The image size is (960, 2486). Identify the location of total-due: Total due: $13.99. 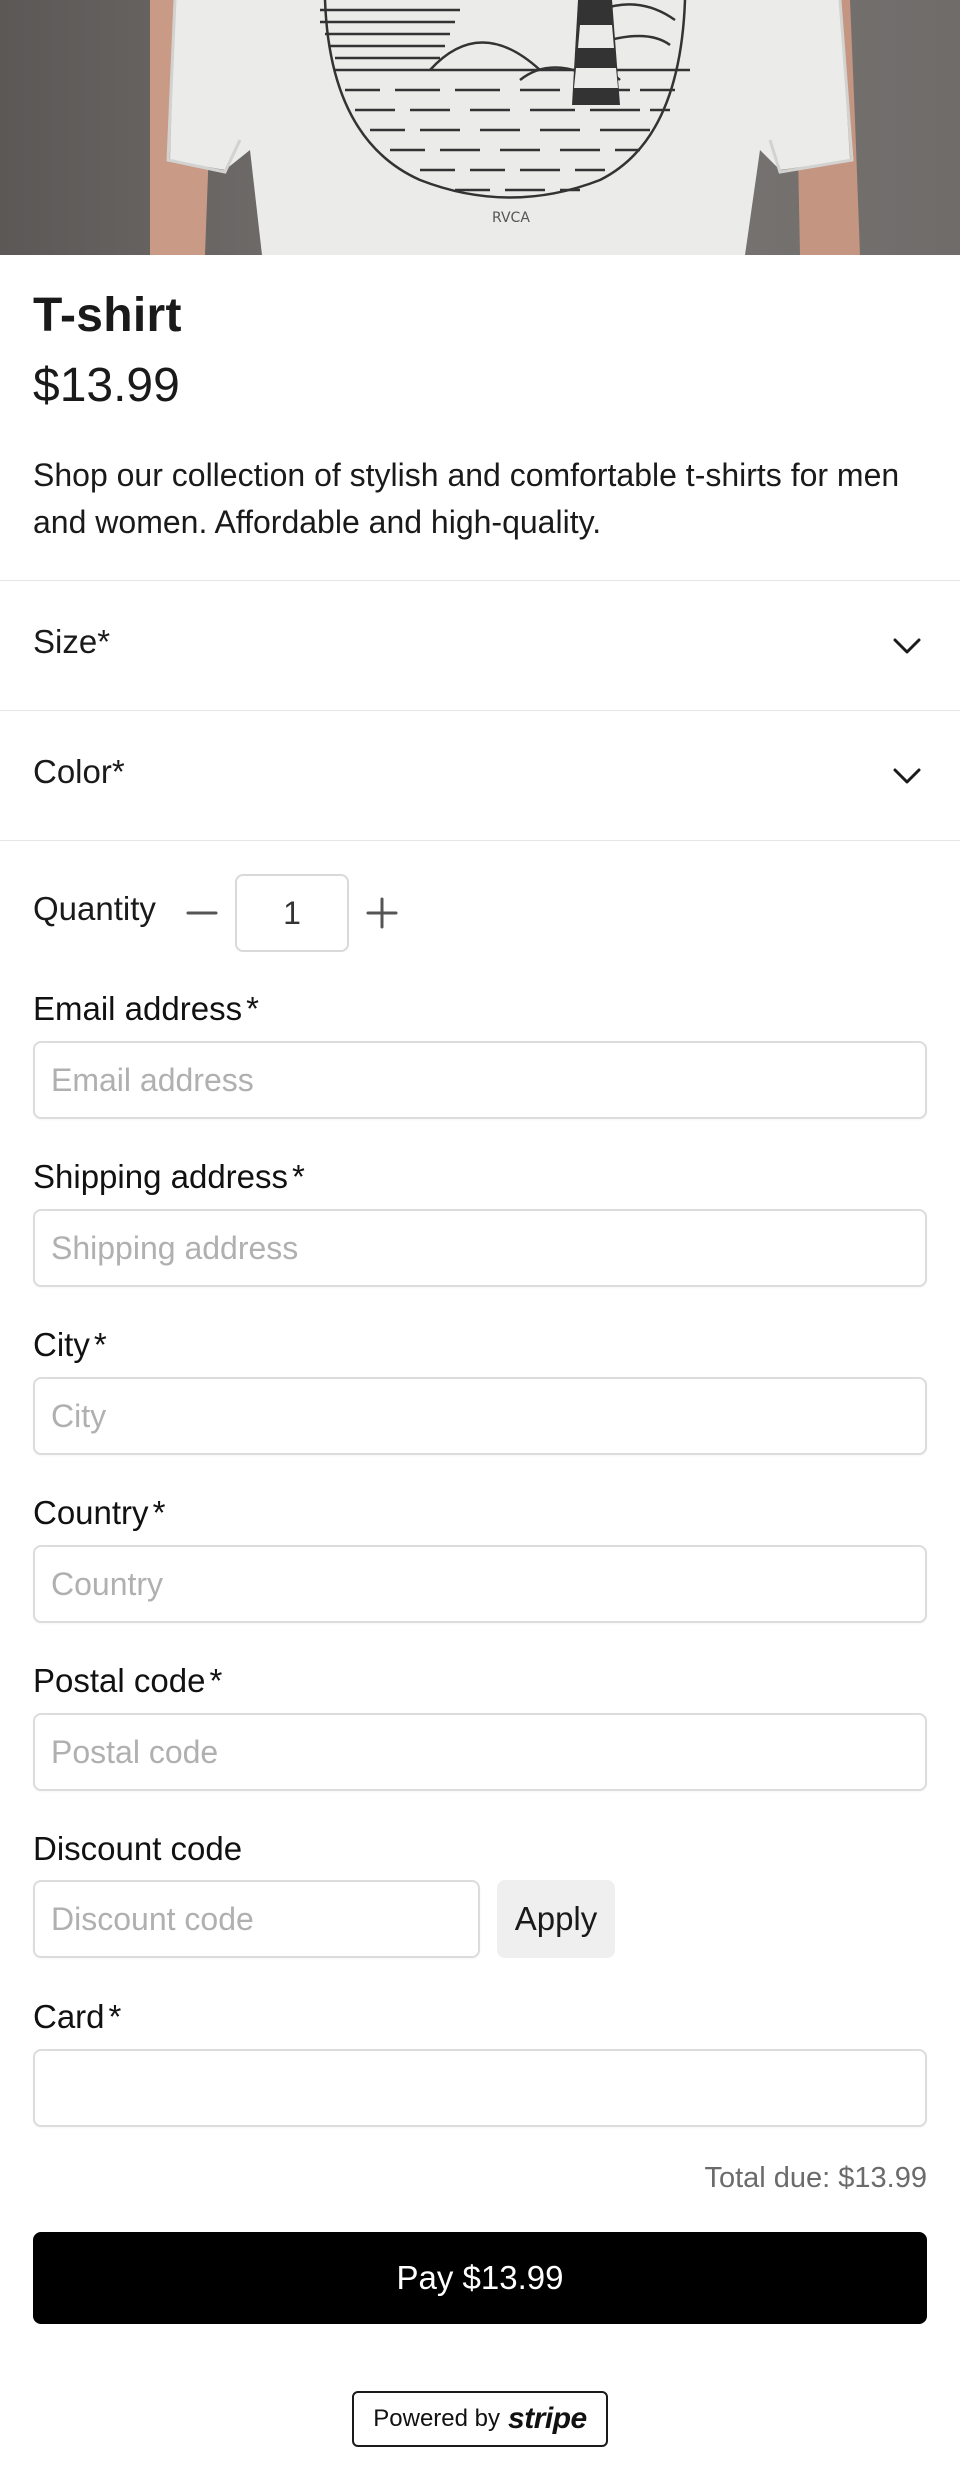
(815, 2178).